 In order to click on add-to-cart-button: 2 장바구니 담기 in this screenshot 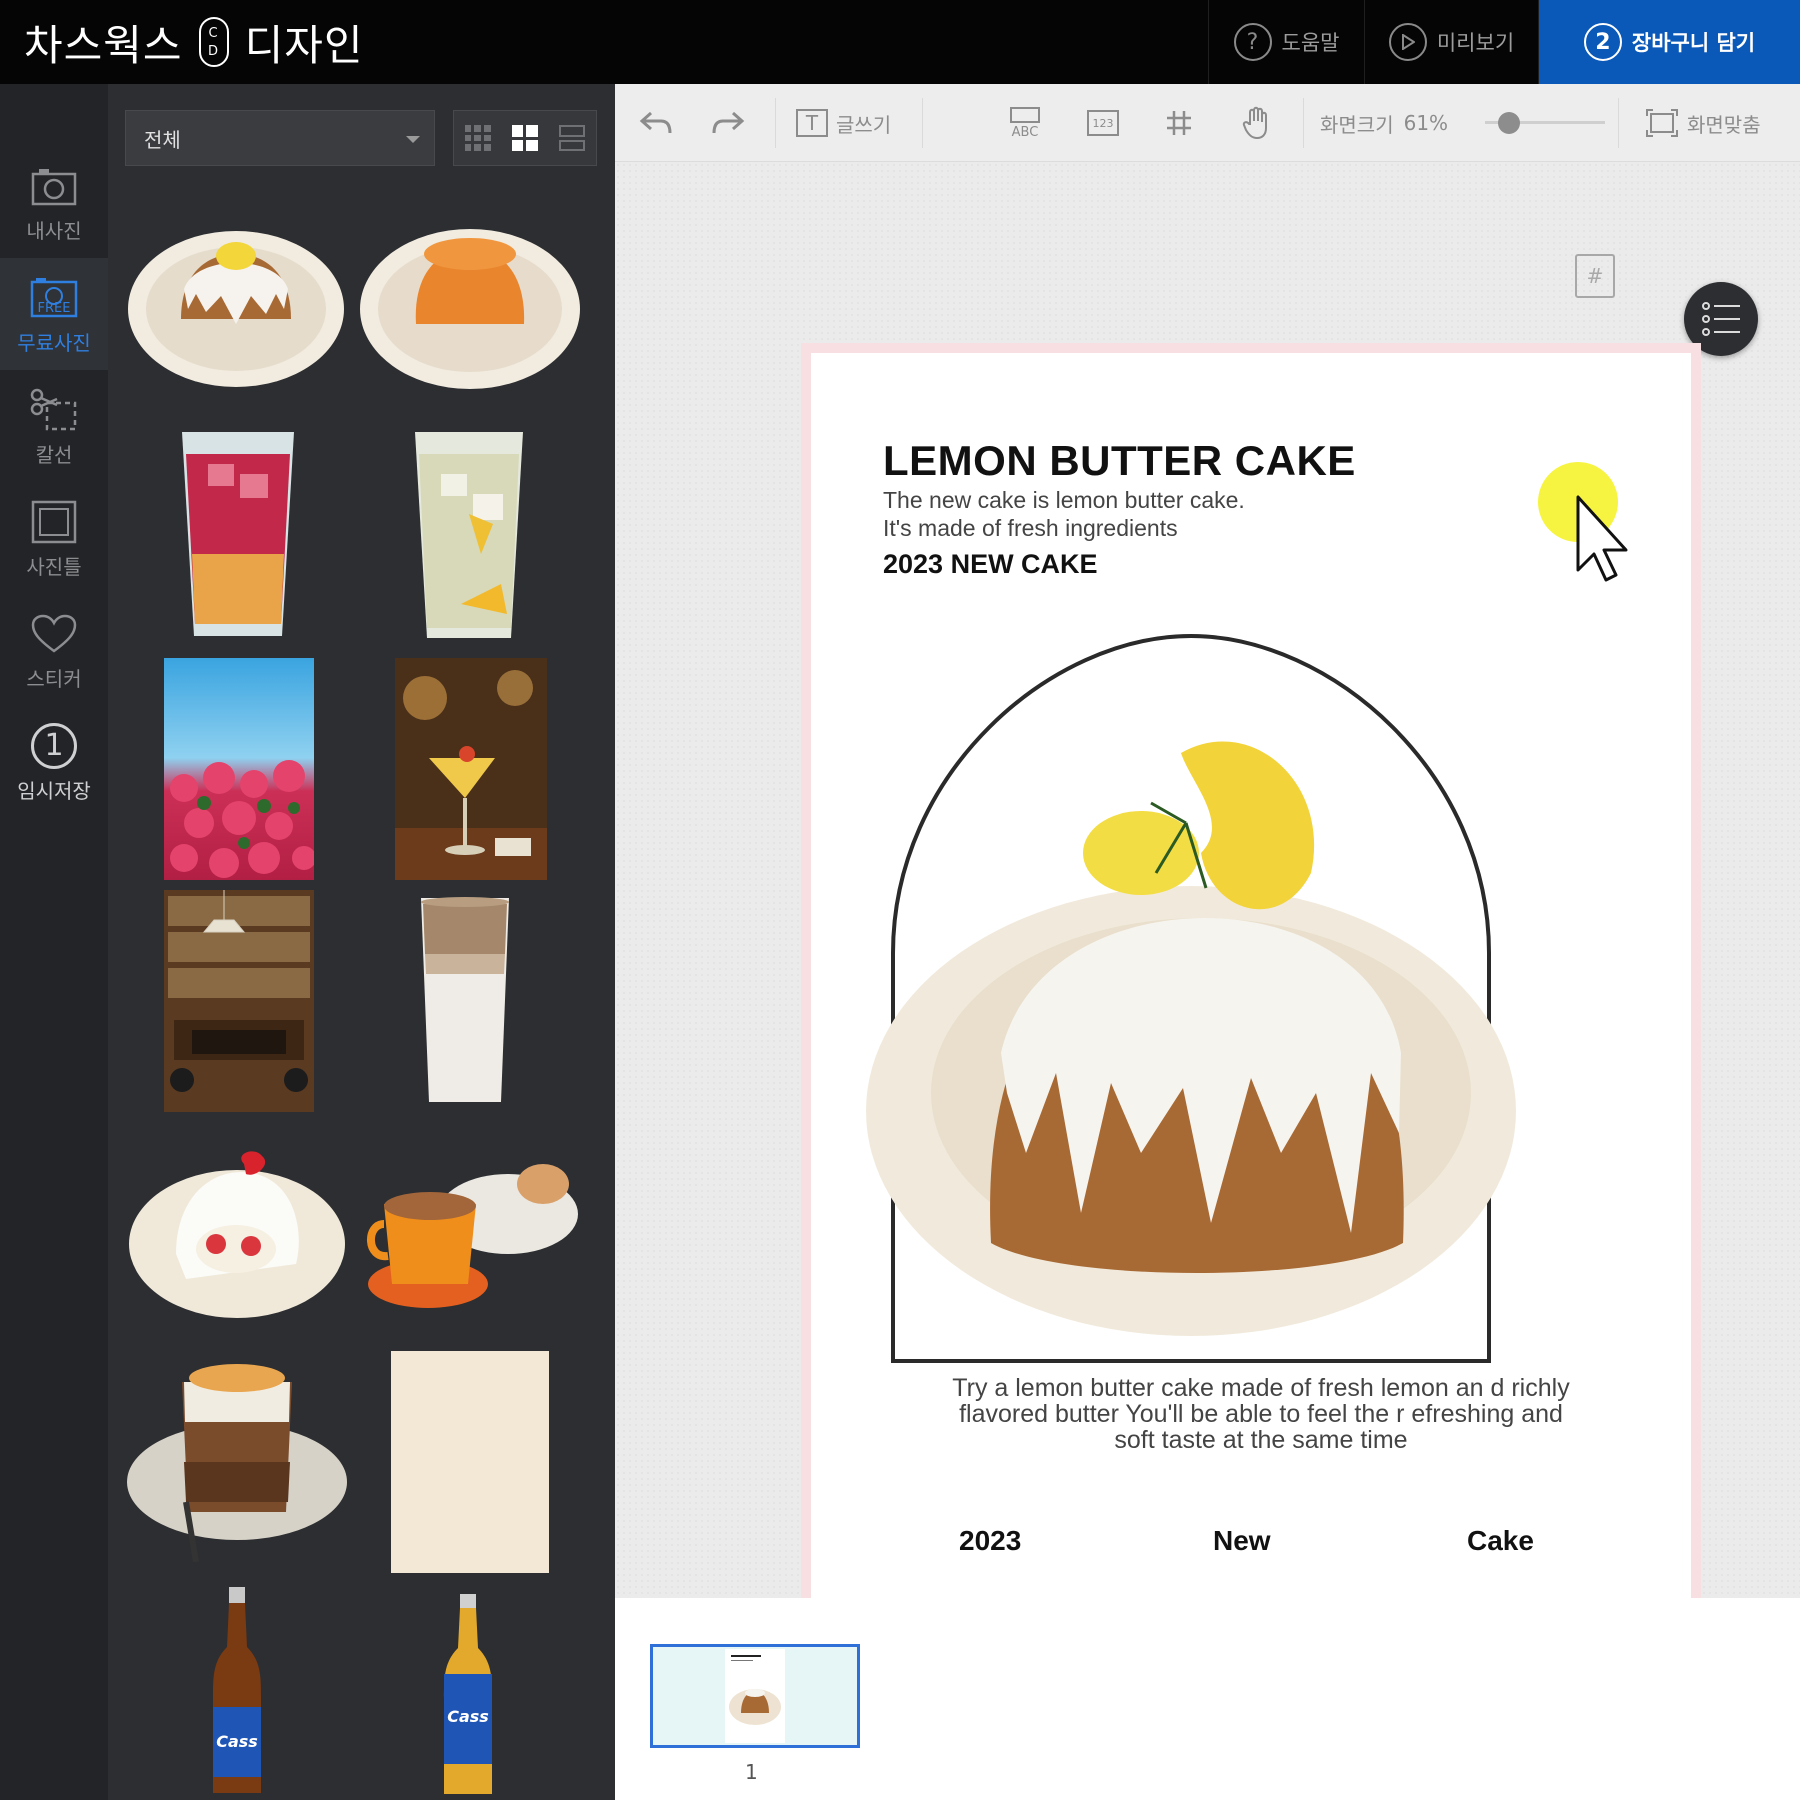, I will do `click(1669, 42)`.